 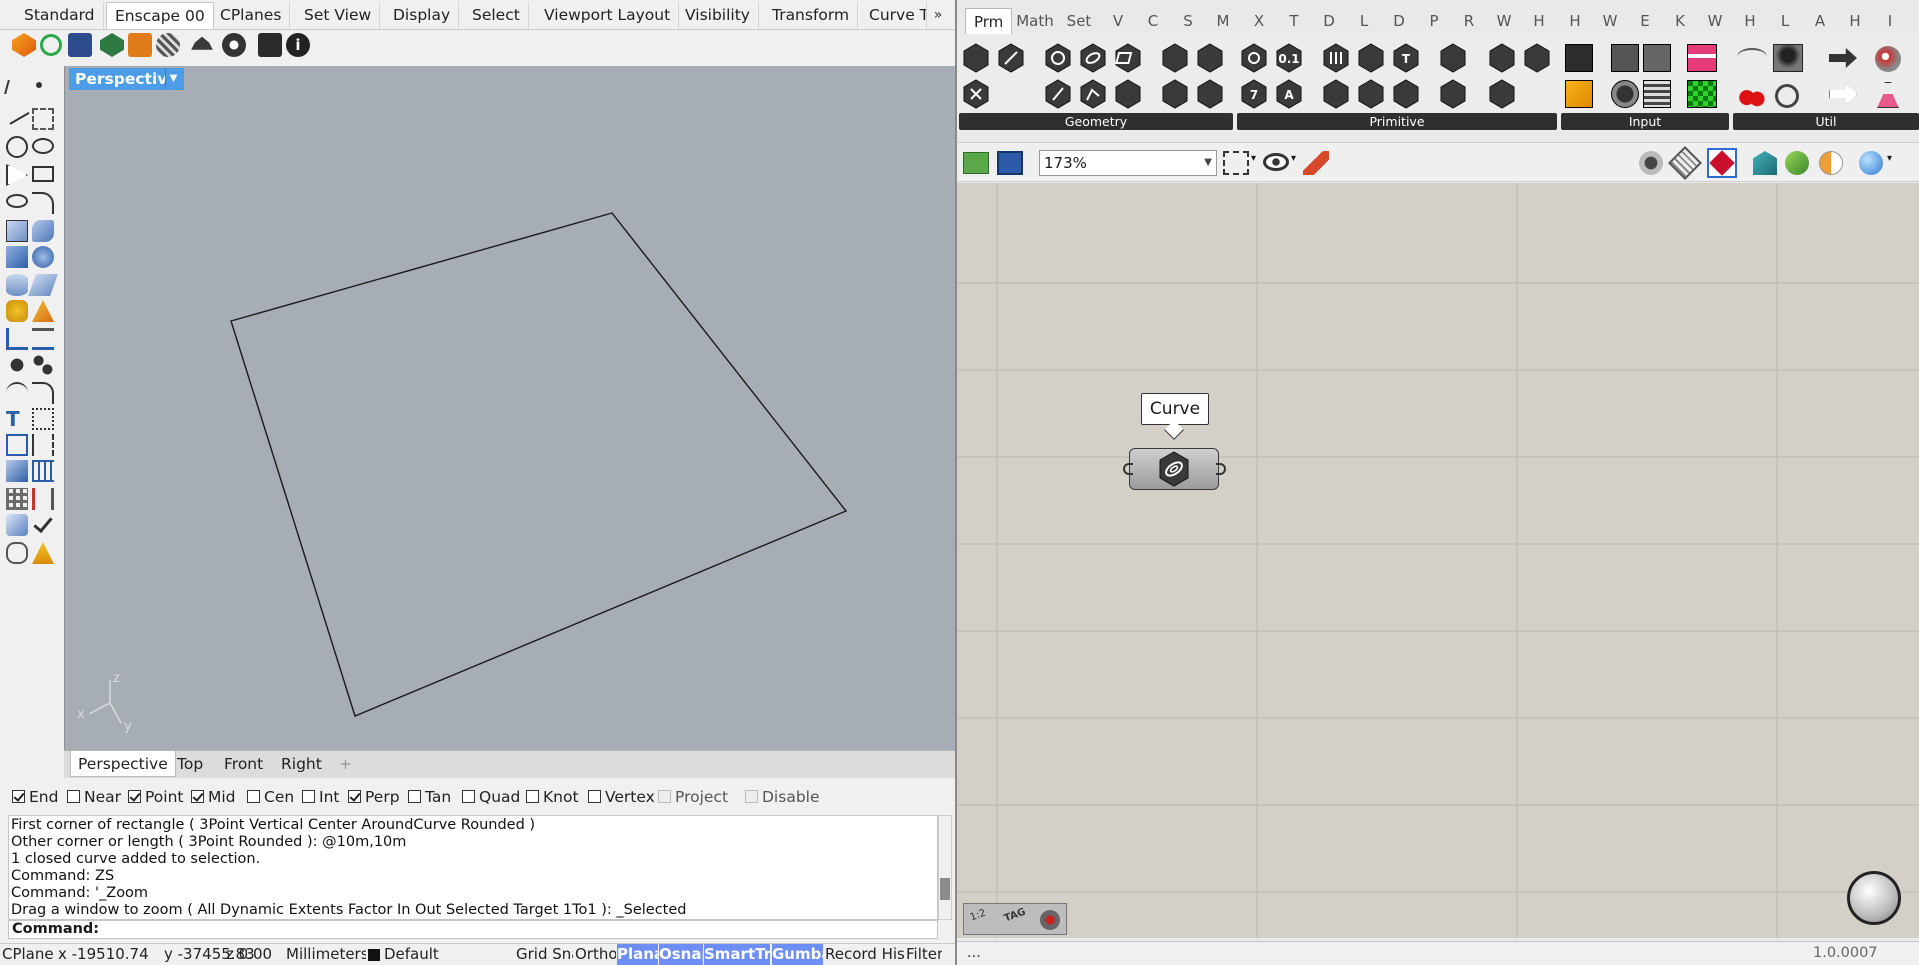 What do you see at coordinates (1128, 94) in the screenshot?
I see `plane-param-icon` at bounding box center [1128, 94].